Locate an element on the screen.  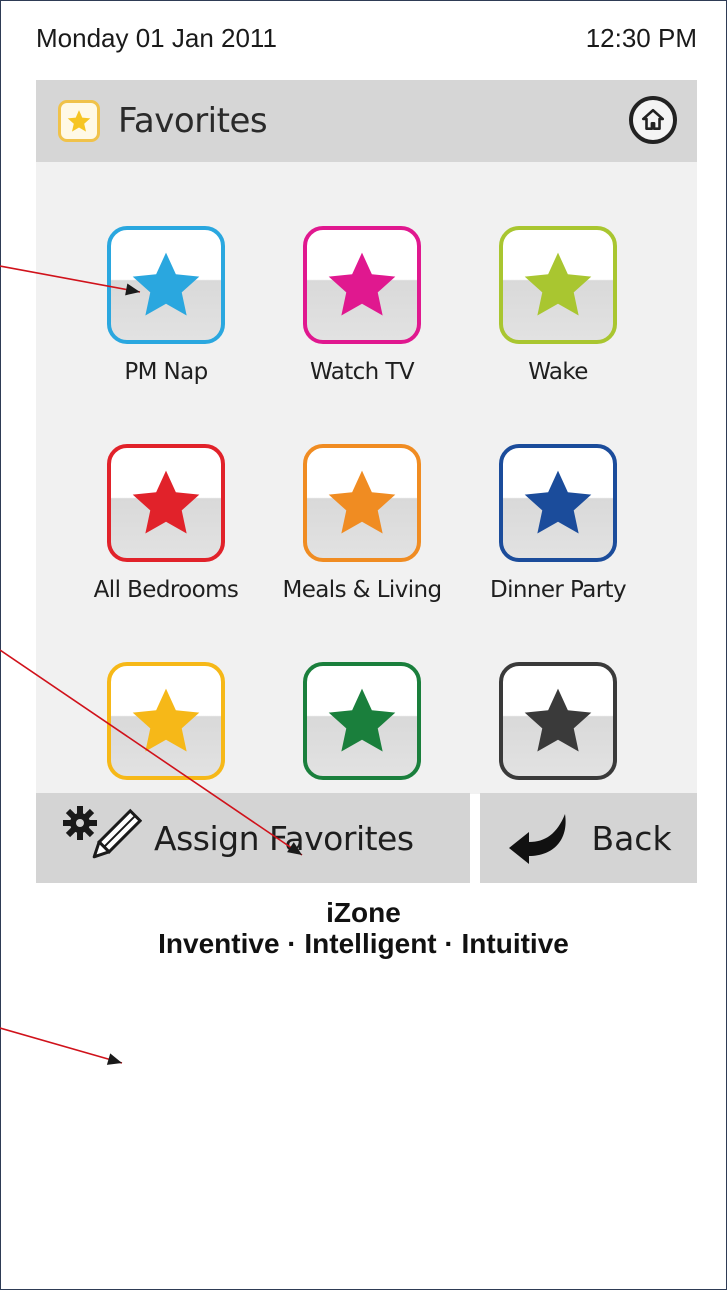
back-arrow-icon is located at coordinates (538, 839).